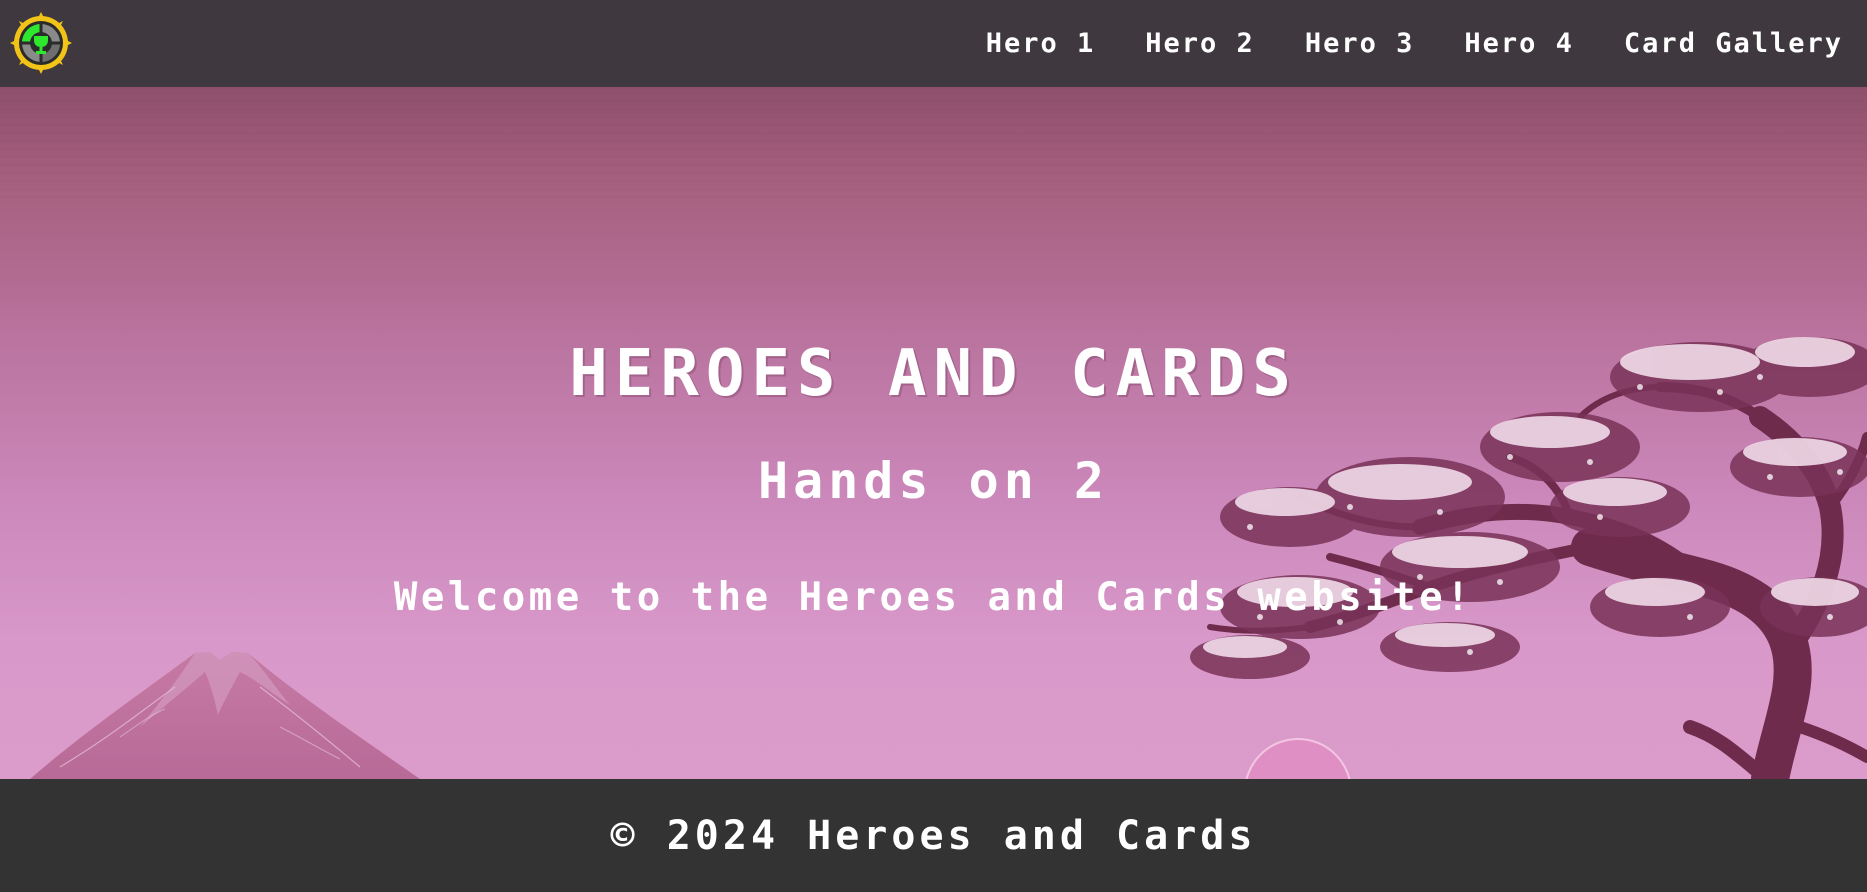  Describe the element at coordinates (933, 374) in the screenshot. I see `hero-title: HEROES AND CARDS` at that location.